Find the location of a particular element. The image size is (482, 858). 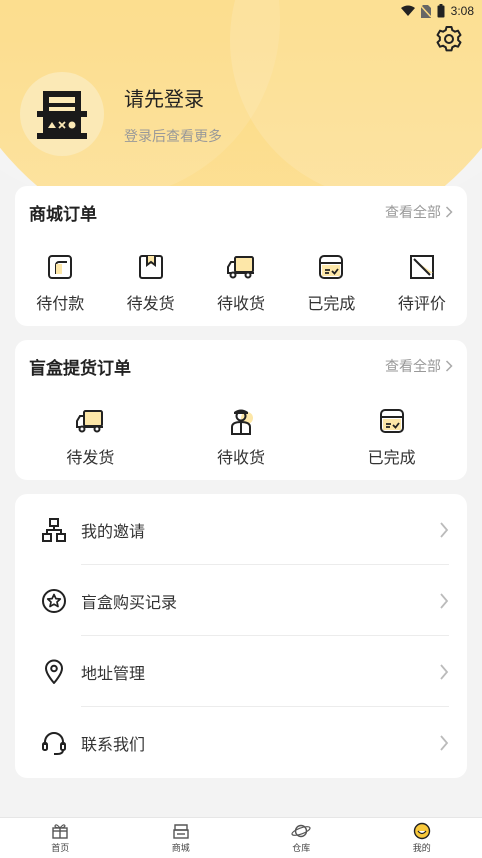

menu-item-label: 盲盒购买记录 is located at coordinates (129, 602).